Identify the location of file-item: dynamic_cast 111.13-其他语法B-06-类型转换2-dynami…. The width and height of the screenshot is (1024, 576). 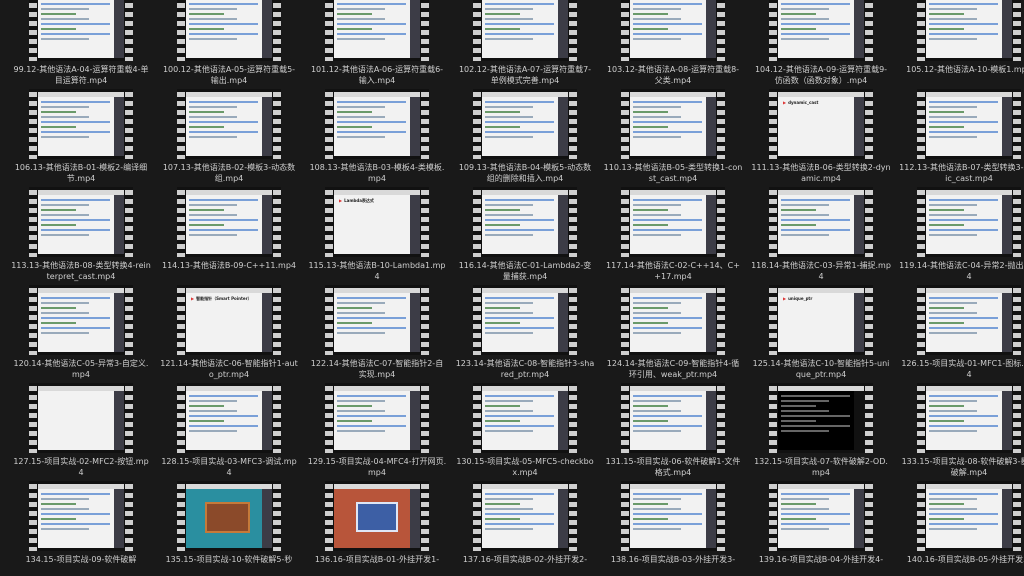
(821, 135).